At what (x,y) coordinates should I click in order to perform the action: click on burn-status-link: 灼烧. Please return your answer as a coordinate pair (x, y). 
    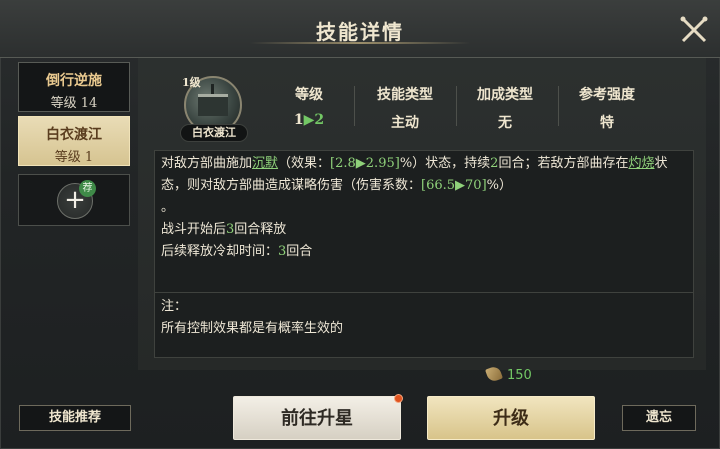
    Looking at the image, I should click on (641, 163).